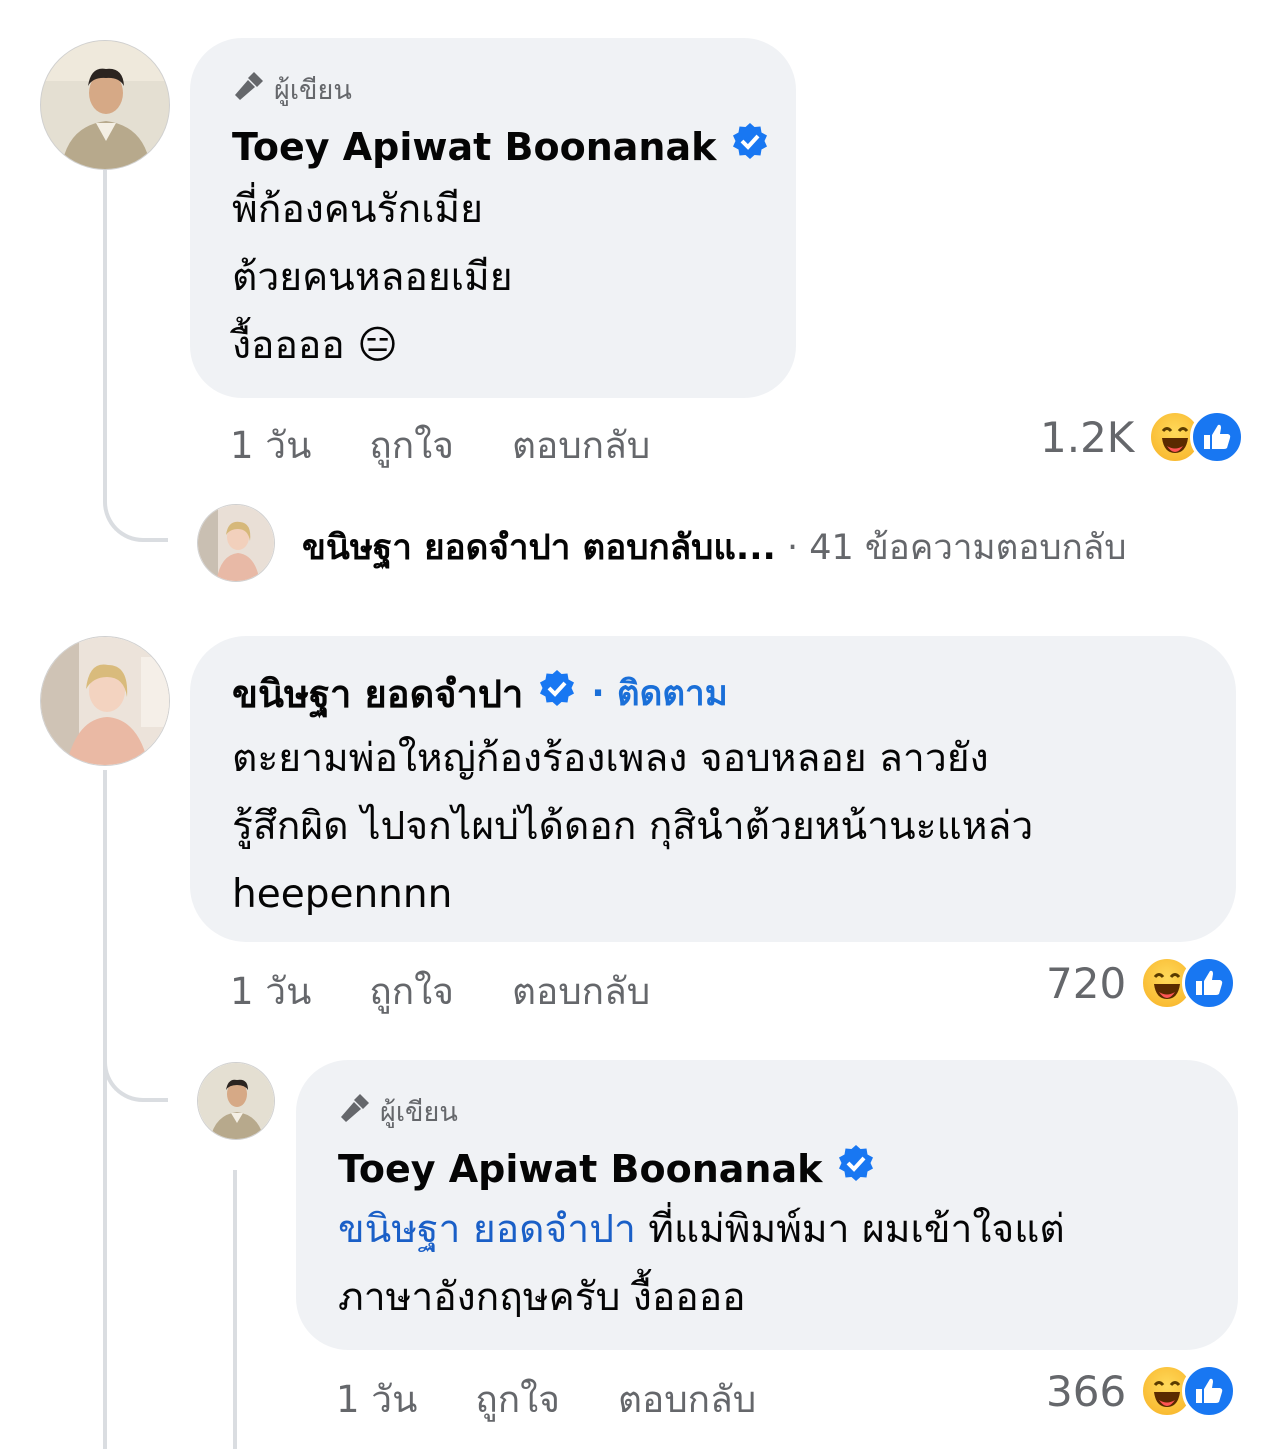 The width and height of the screenshot is (1280, 1449). What do you see at coordinates (575, 1399) in the screenshot?
I see `comment-actions-3: 1 วัน ถูกใจ ตอบกลับ` at bounding box center [575, 1399].